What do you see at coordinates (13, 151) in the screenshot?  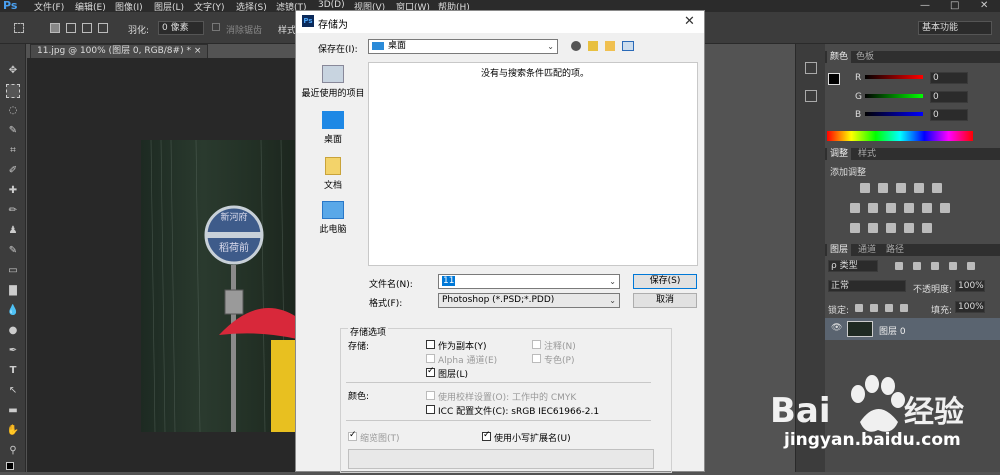 I see `crop-tool-icon: ⌗` at bounding box center [13, 151].